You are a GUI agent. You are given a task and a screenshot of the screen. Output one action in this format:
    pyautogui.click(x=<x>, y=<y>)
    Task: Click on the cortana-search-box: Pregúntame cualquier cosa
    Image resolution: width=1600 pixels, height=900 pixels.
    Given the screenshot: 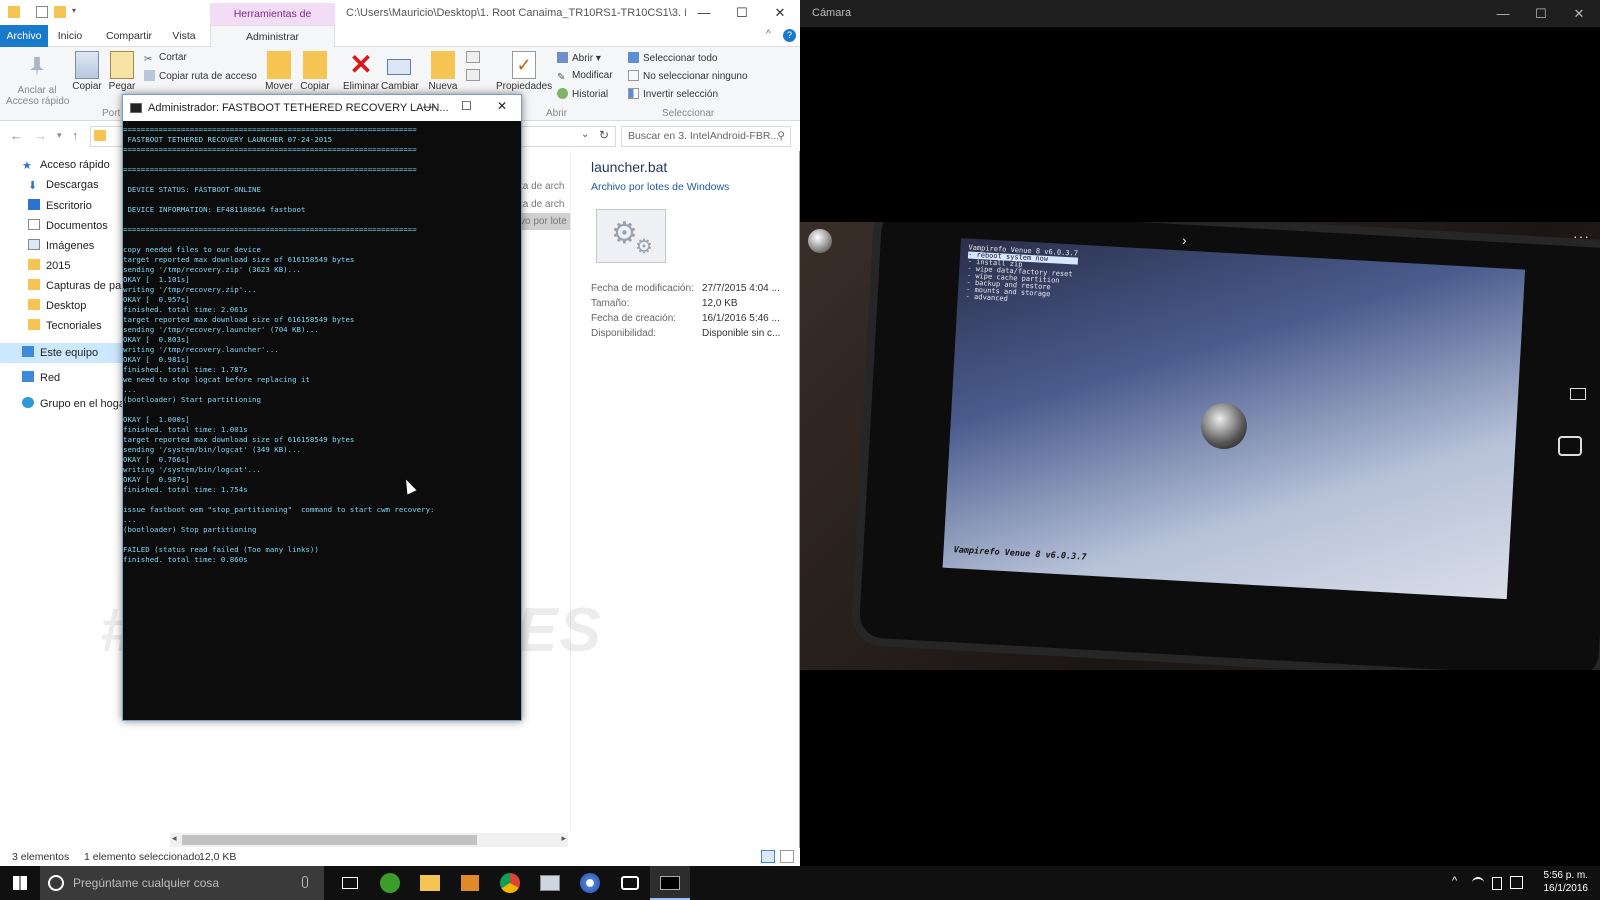 What is the action you would take?
    pyautogui.click(x=182, y=883)
    